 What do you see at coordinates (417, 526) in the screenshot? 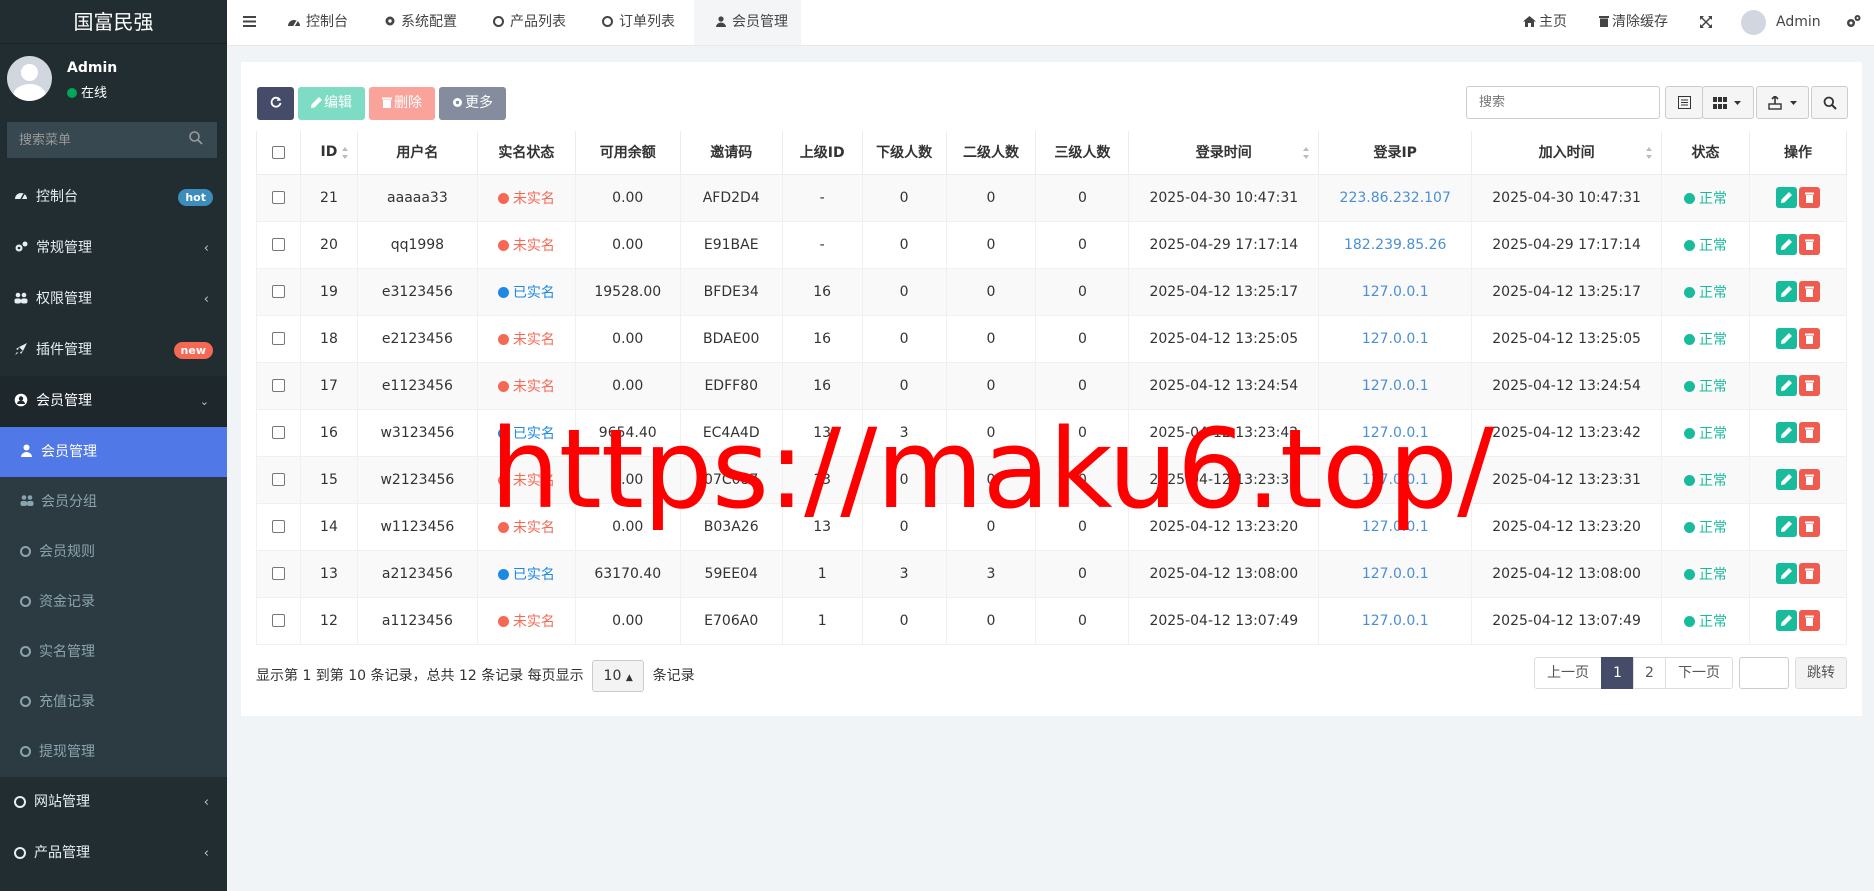
I see `cell-text: w1123456` at bounding box center [417, 526].